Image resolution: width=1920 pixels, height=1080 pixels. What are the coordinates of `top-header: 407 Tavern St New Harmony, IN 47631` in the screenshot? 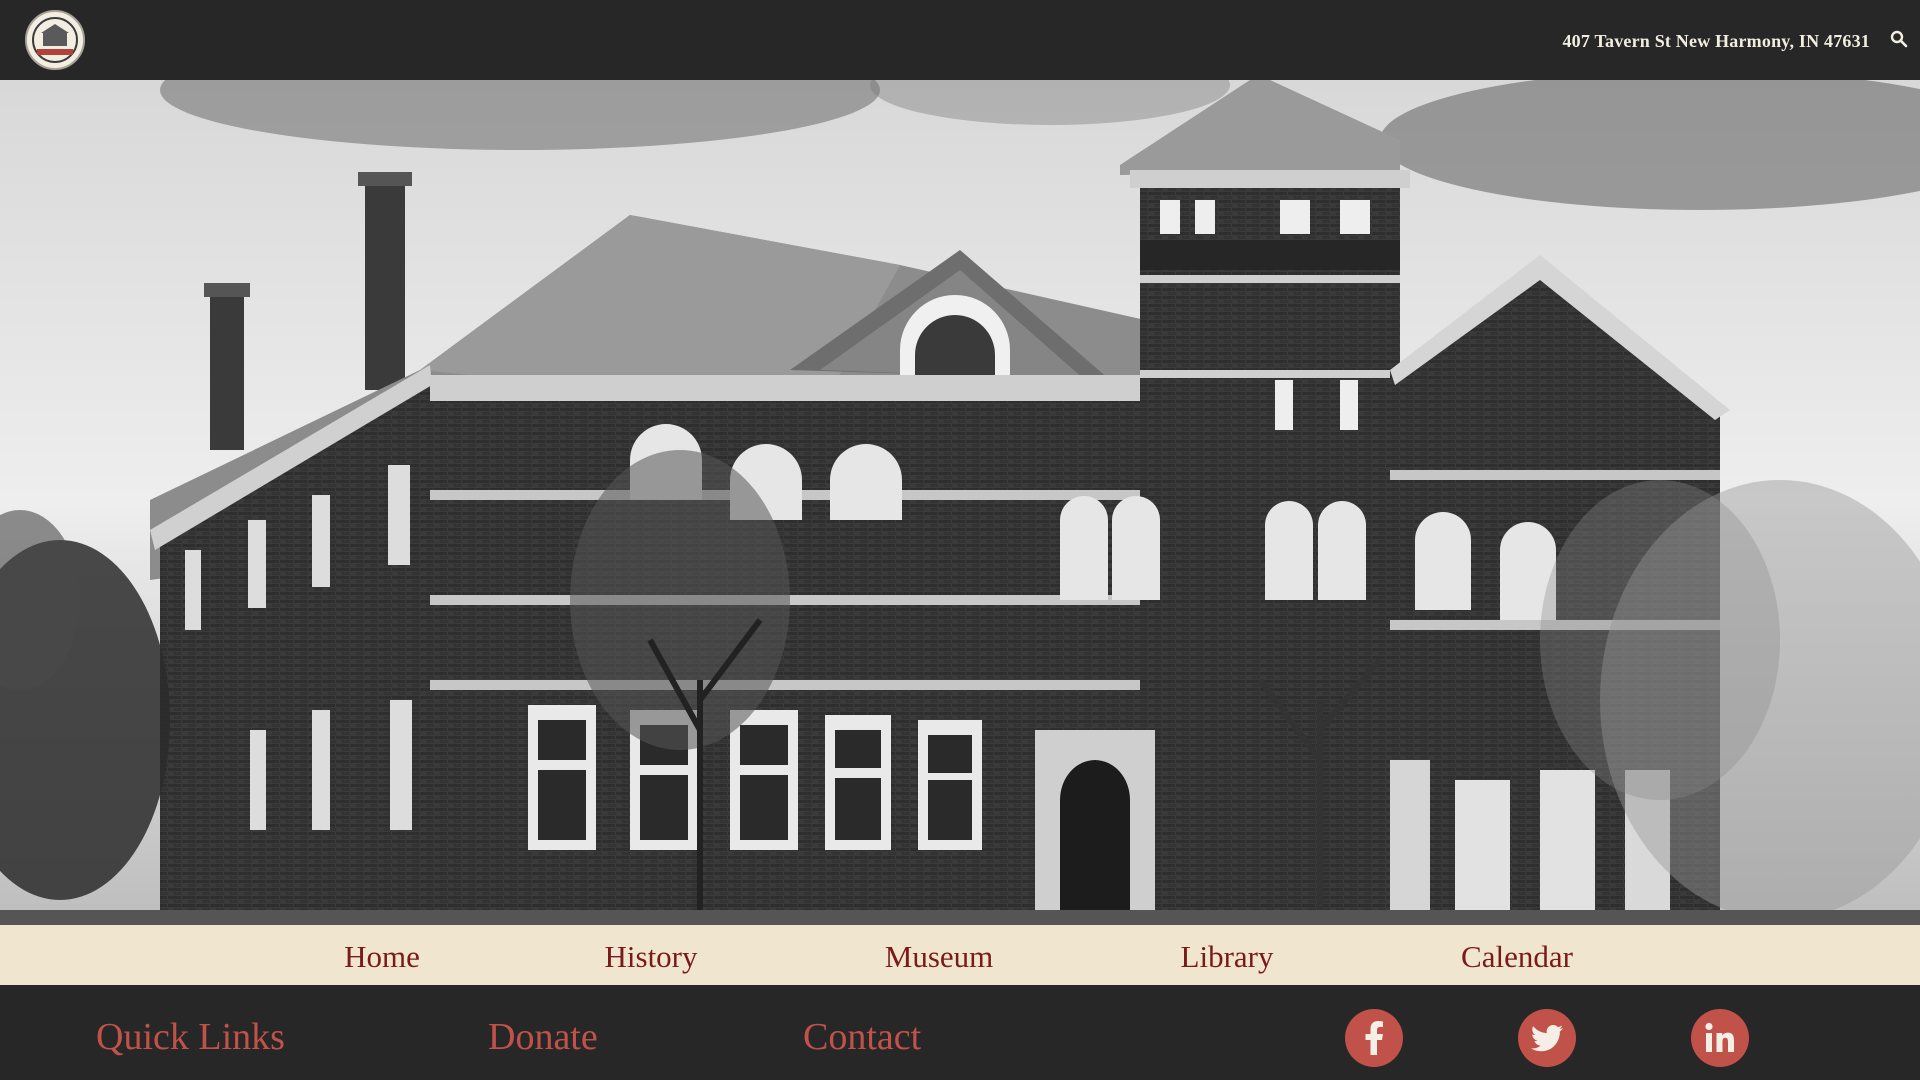 It's located at (960, 40).